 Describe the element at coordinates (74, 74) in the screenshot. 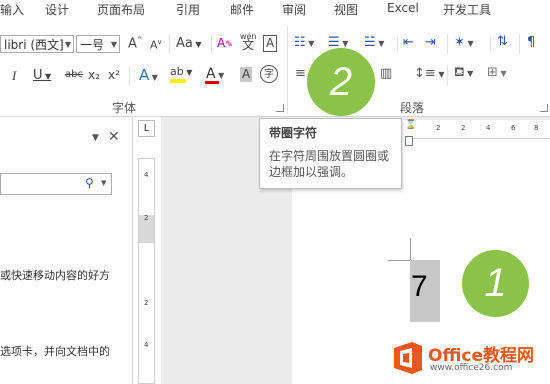

I see `strikethrough-button: abc` at that location.